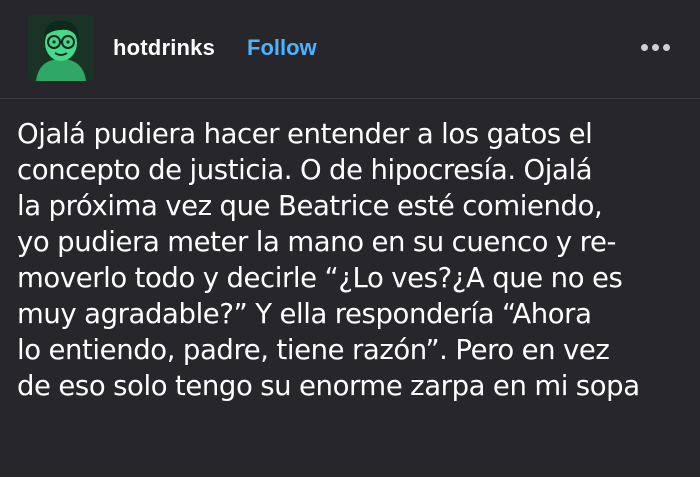  What do you see at coordinates (350, 98) in the screenshot?
I see `divider` at bounding box center [350, 98].